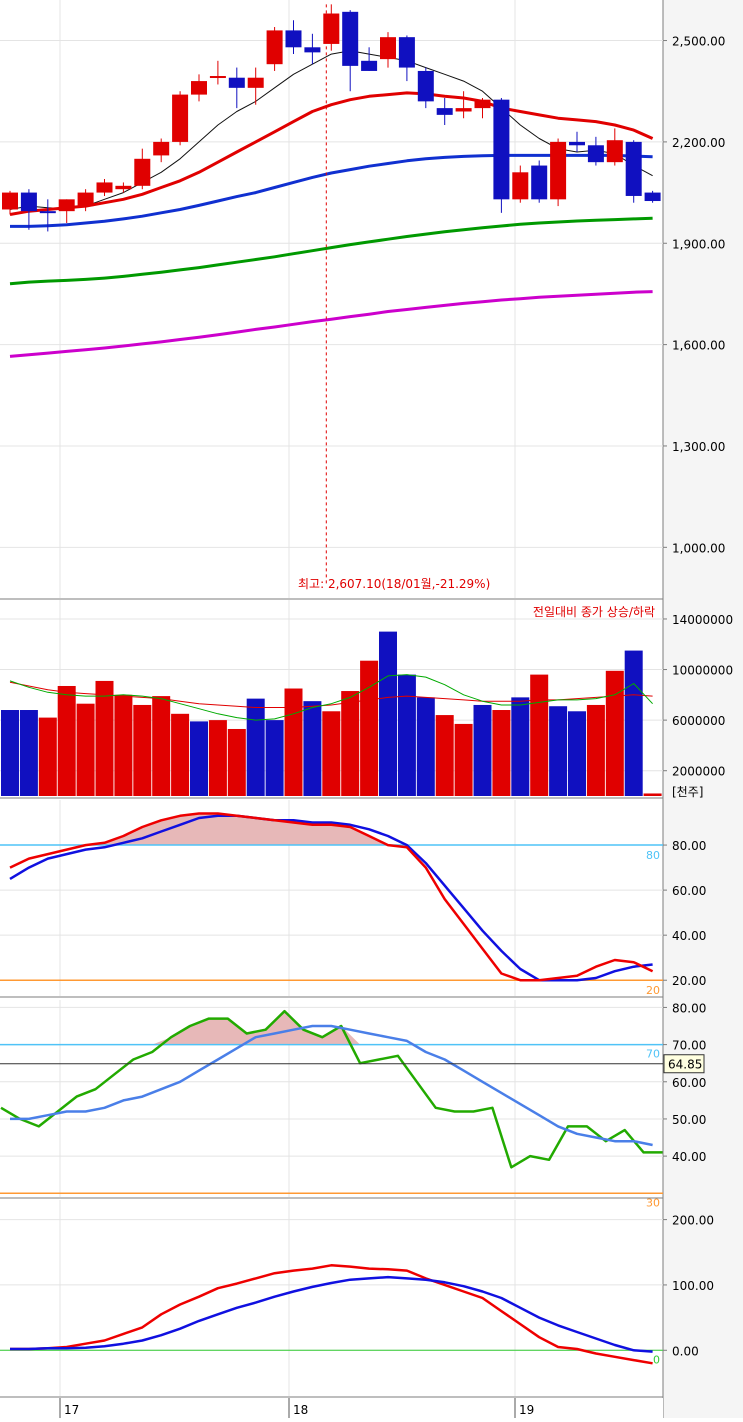 The image size is (743, 1422). What do you see at coordinates (698, 143) in the screenshot?
I see `price-tick-label: 2,200.00` at bounding box center [698, 143].